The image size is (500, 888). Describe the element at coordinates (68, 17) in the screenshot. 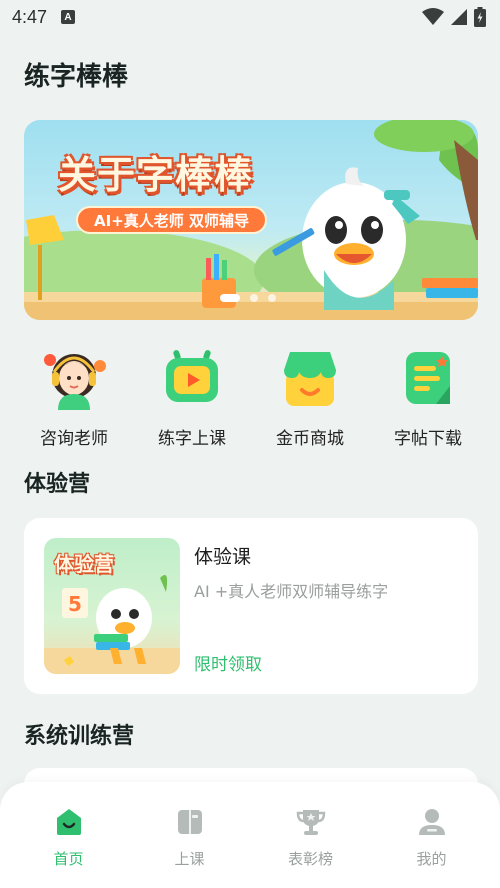

I see `notification-icon: A` at that location.